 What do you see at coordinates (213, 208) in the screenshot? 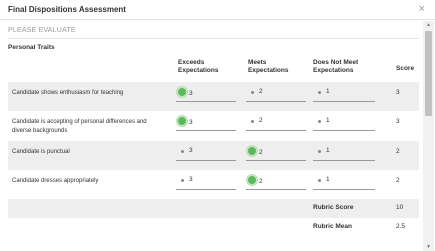
I see `rubric-score-row: Rubric Score 10` at bounding box center [213, 208].